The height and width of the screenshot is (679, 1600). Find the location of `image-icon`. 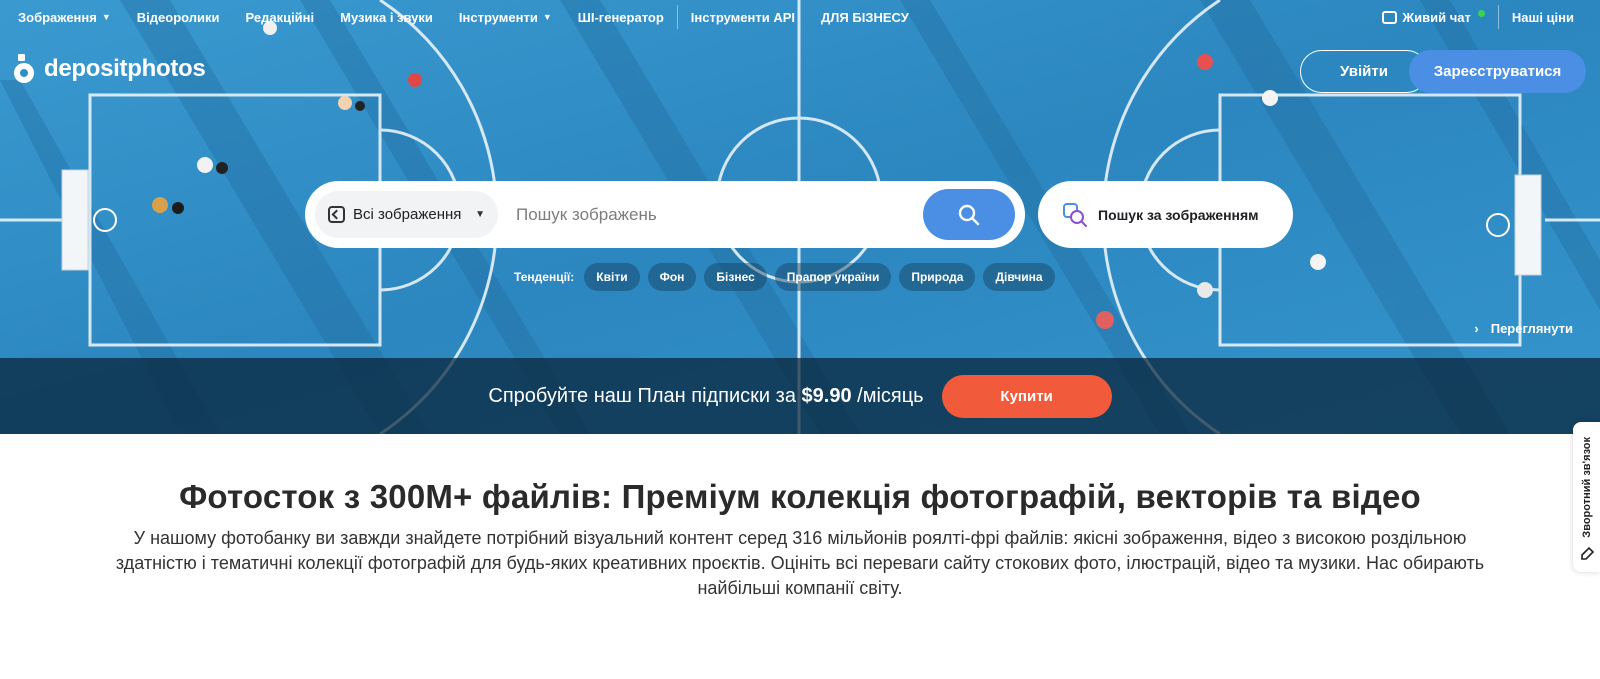

image-icon is located at coordinates (336, 214).